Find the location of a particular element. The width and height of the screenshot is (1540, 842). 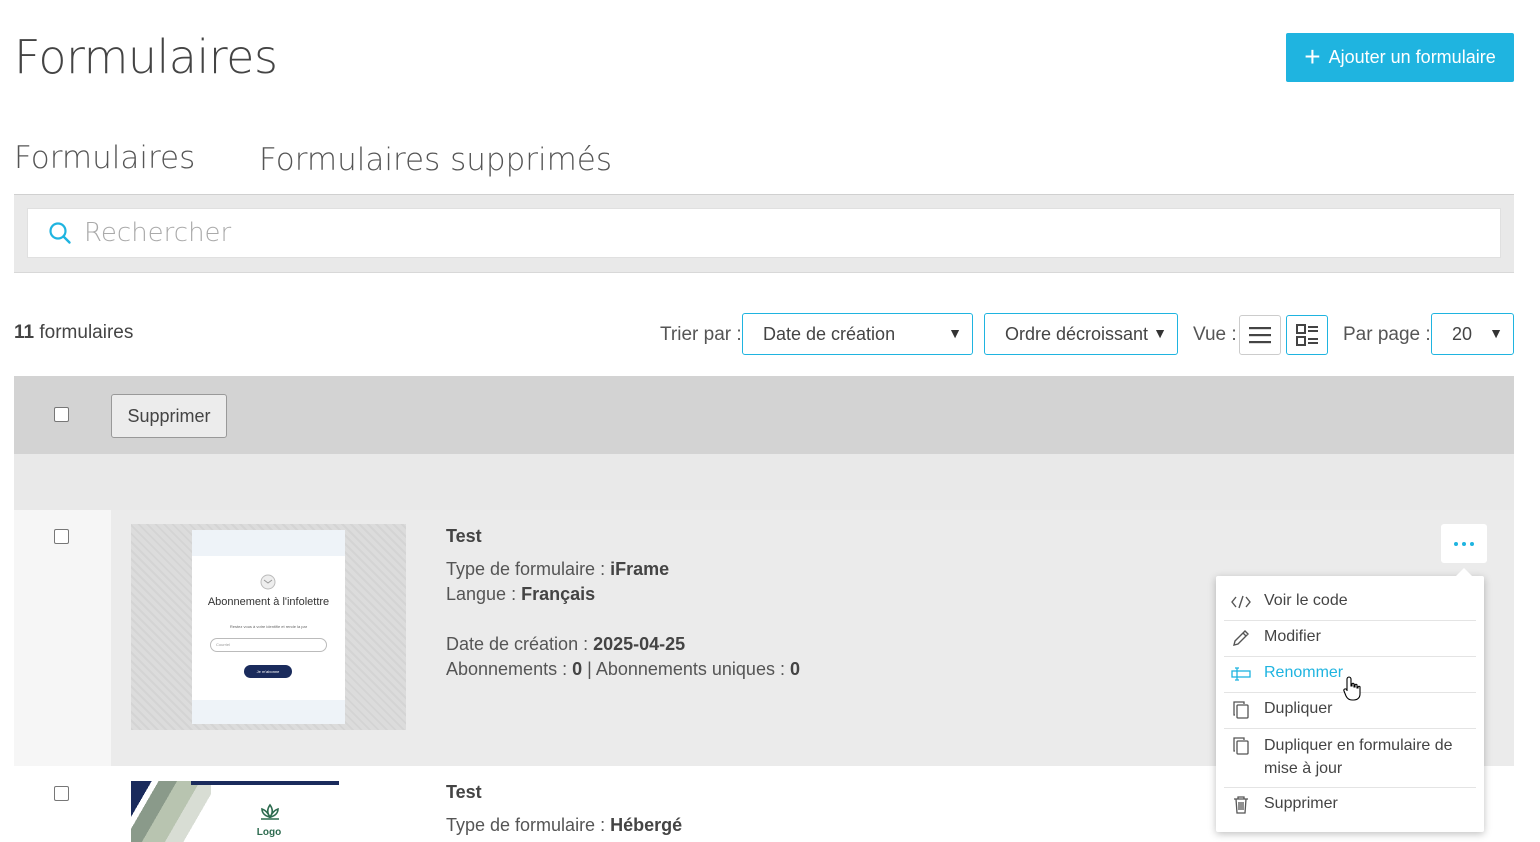

thumbnail-title: Abonnement à l'infolettre is located at coordinates (268, 602).